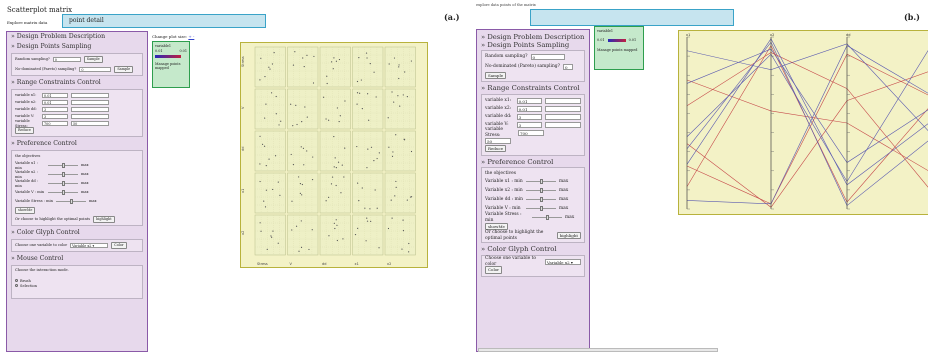 The width and height of the screenshot is (928, 352). I want to click on splom-x-label: x1, so click(357, 264).